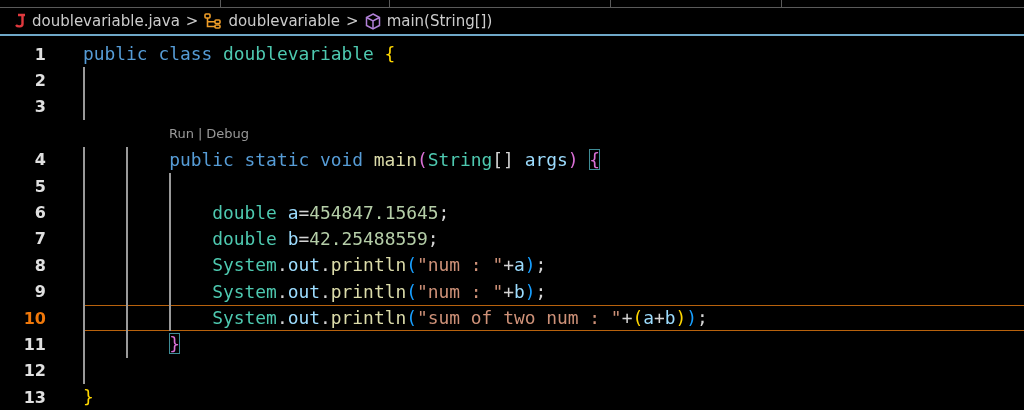 Image resolution: width=1024 pixels, height=410 pixels. What do you see at coordinates (213, 21) in the screenshot?
I see `class-icon` at bounding box center [213, 21].